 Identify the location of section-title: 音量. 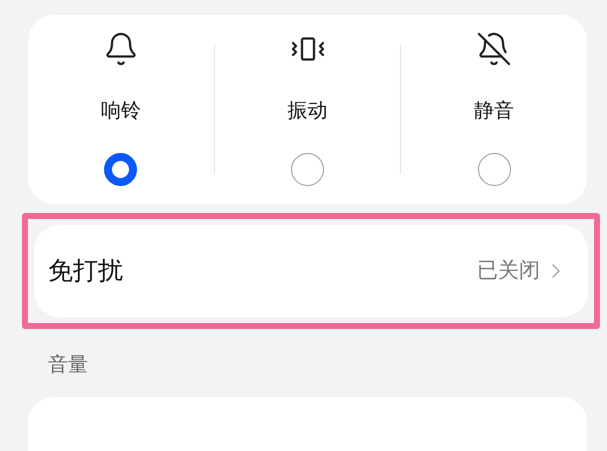
(68, 364).